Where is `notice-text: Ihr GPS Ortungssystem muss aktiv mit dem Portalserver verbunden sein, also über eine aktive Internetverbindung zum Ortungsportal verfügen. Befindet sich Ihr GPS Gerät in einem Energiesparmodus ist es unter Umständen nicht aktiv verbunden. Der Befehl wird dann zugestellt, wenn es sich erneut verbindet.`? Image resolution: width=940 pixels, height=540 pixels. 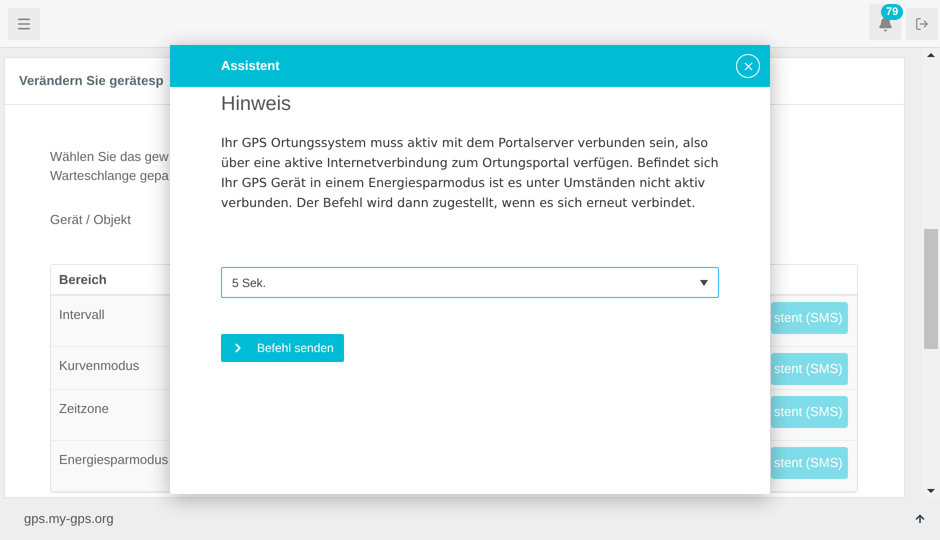 notice-text: Ihr GPS Ortungssystem muss aktiv mit dem Portalserver verbunden sein, also über eine aktive Internetverbindung zum Ortungsportal verfügen. Befindet sich Ihr GPS Gerät in einem Energiesparmodus ist es unter Umständen nicht aktiv verbunden. Der Befehl wird dann zugestellt, wenn es sich erneut verbindet. is located at coordinates (470, 173).